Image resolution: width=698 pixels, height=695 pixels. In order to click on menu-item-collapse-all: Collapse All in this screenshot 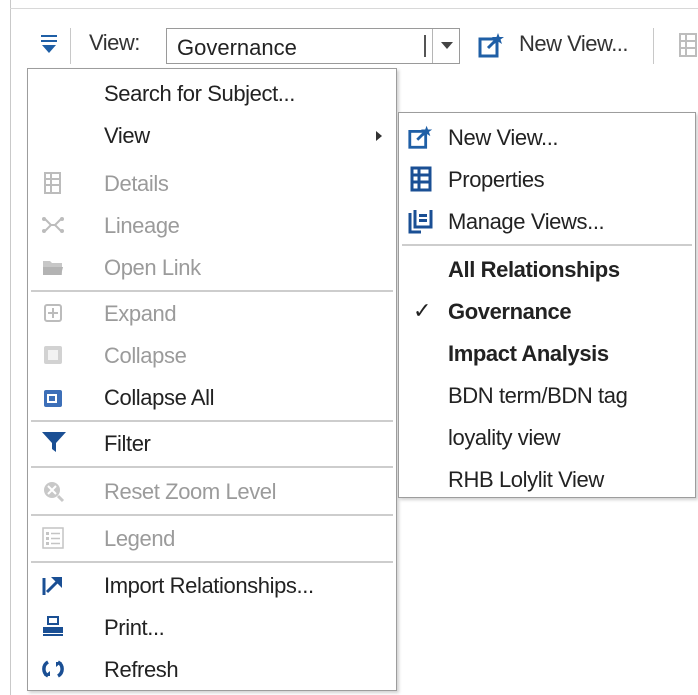, I will do `click(212, 398)`.